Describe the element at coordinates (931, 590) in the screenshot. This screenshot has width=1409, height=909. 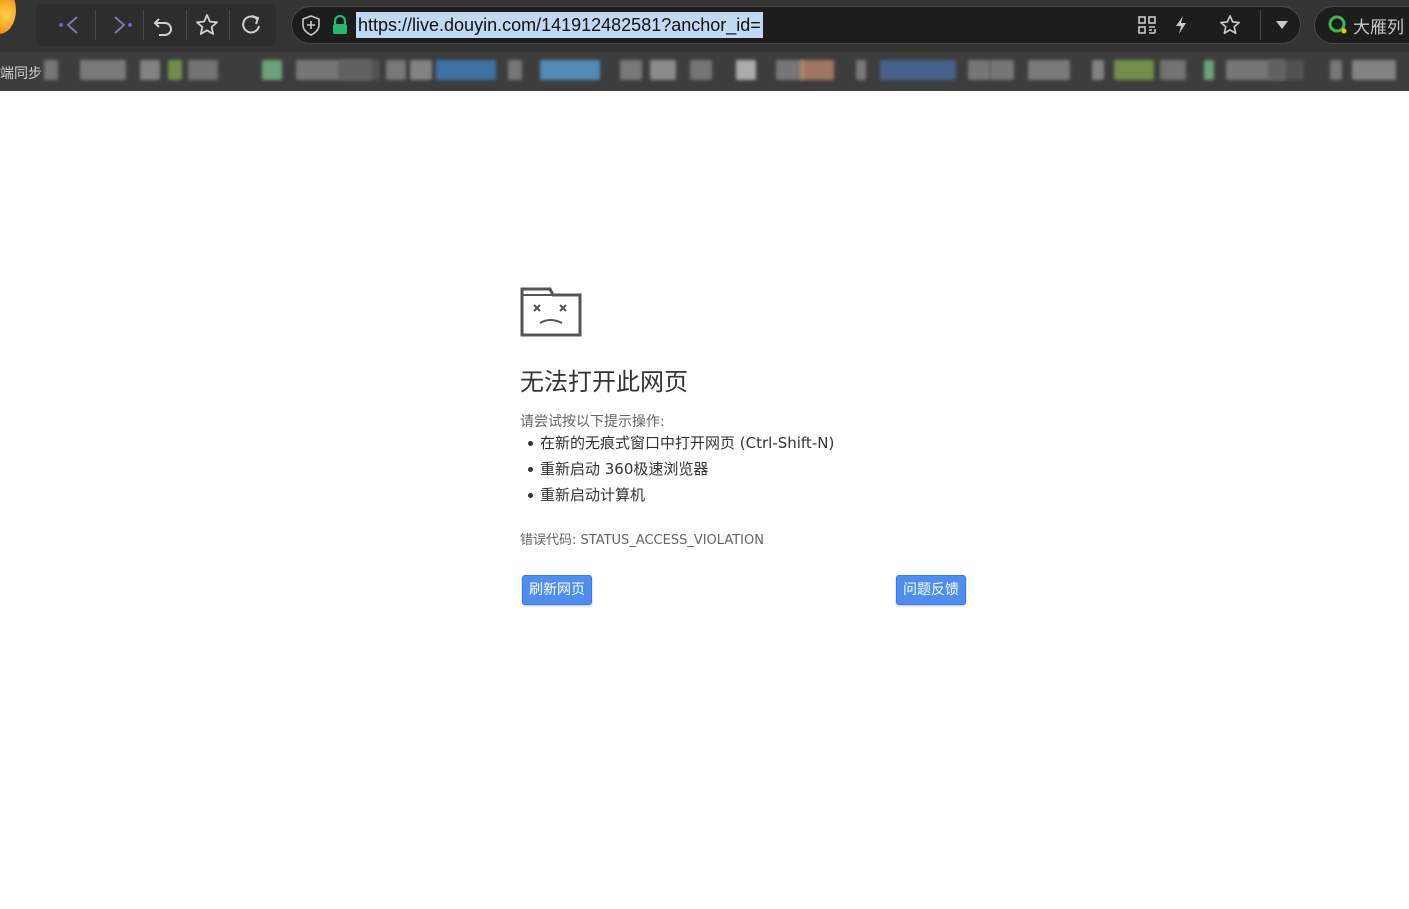
I see `feedback-button: 问题反馈` at that location.